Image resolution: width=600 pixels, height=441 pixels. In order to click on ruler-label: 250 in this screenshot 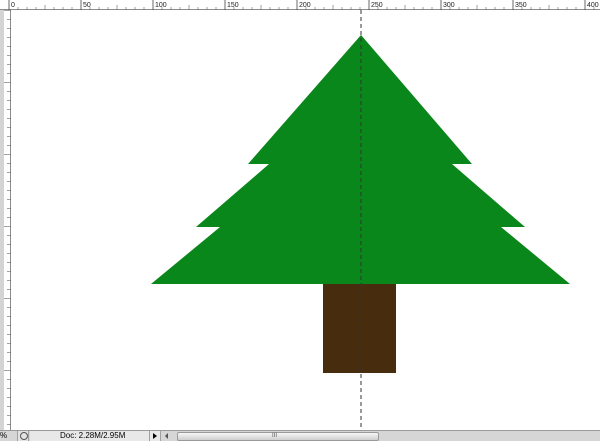, I will do `click(377, 5)`.